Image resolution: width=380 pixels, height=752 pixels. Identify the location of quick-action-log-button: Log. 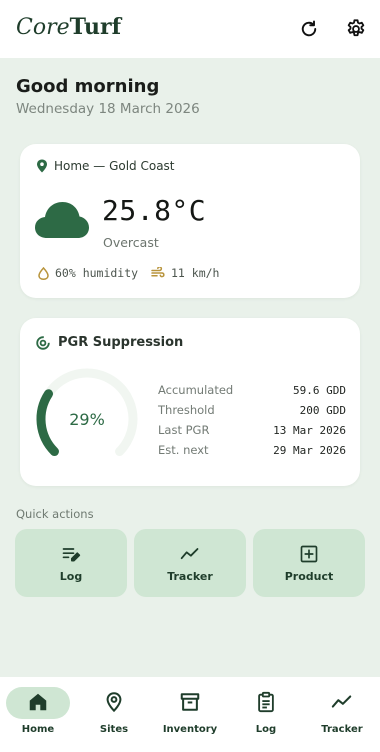
(71, 563).